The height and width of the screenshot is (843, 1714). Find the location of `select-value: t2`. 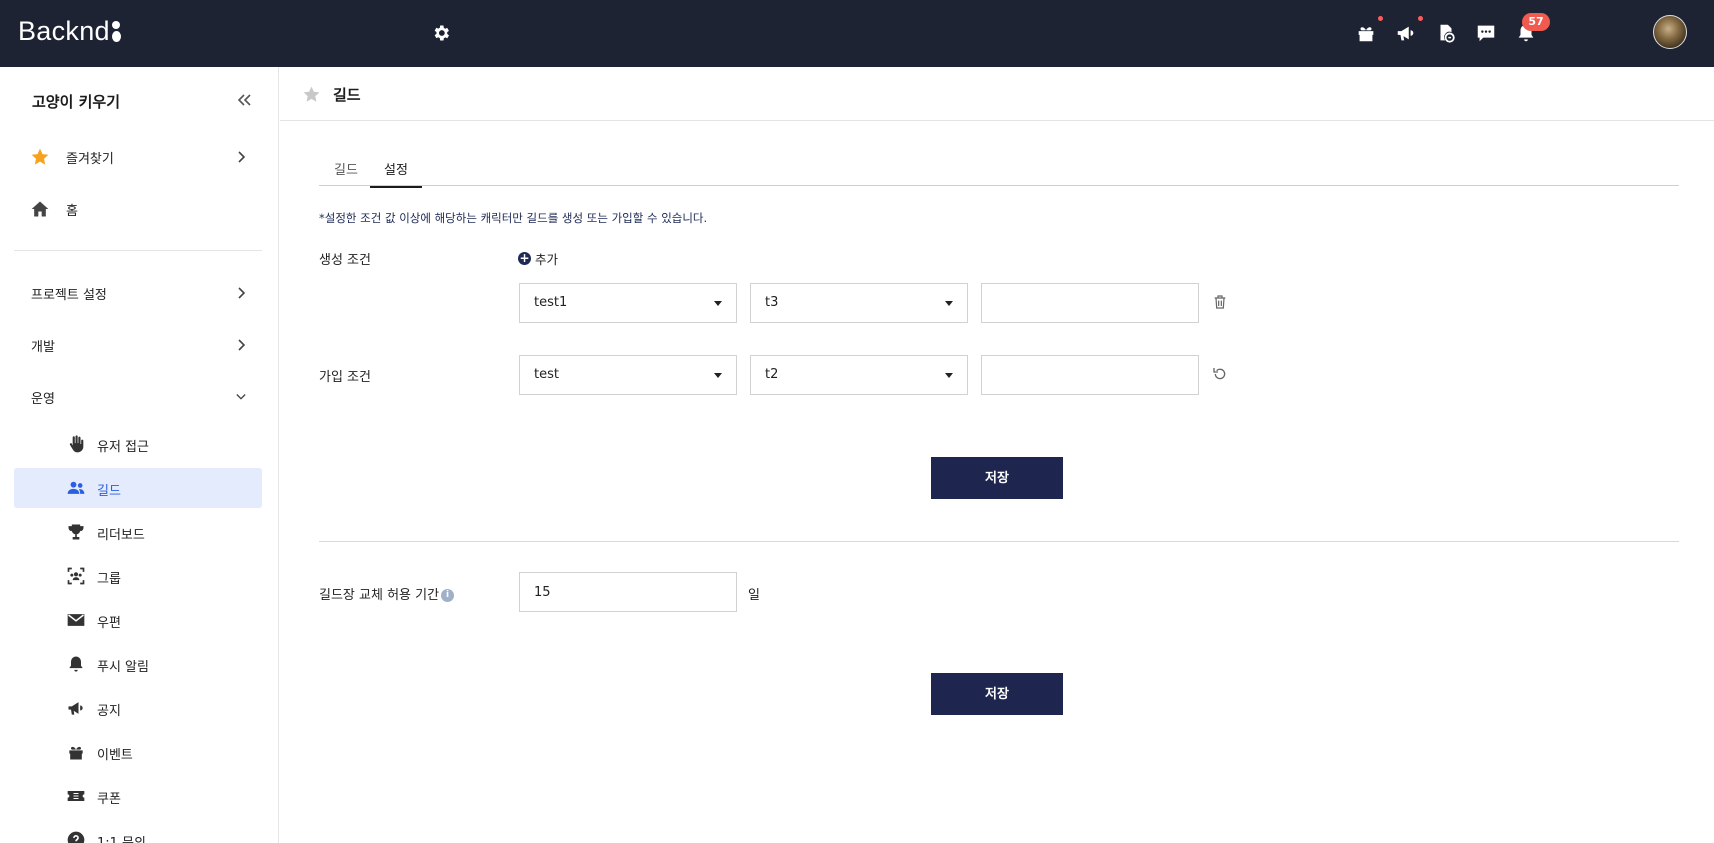

select-value: t2 is located at coordinates (772, 374).